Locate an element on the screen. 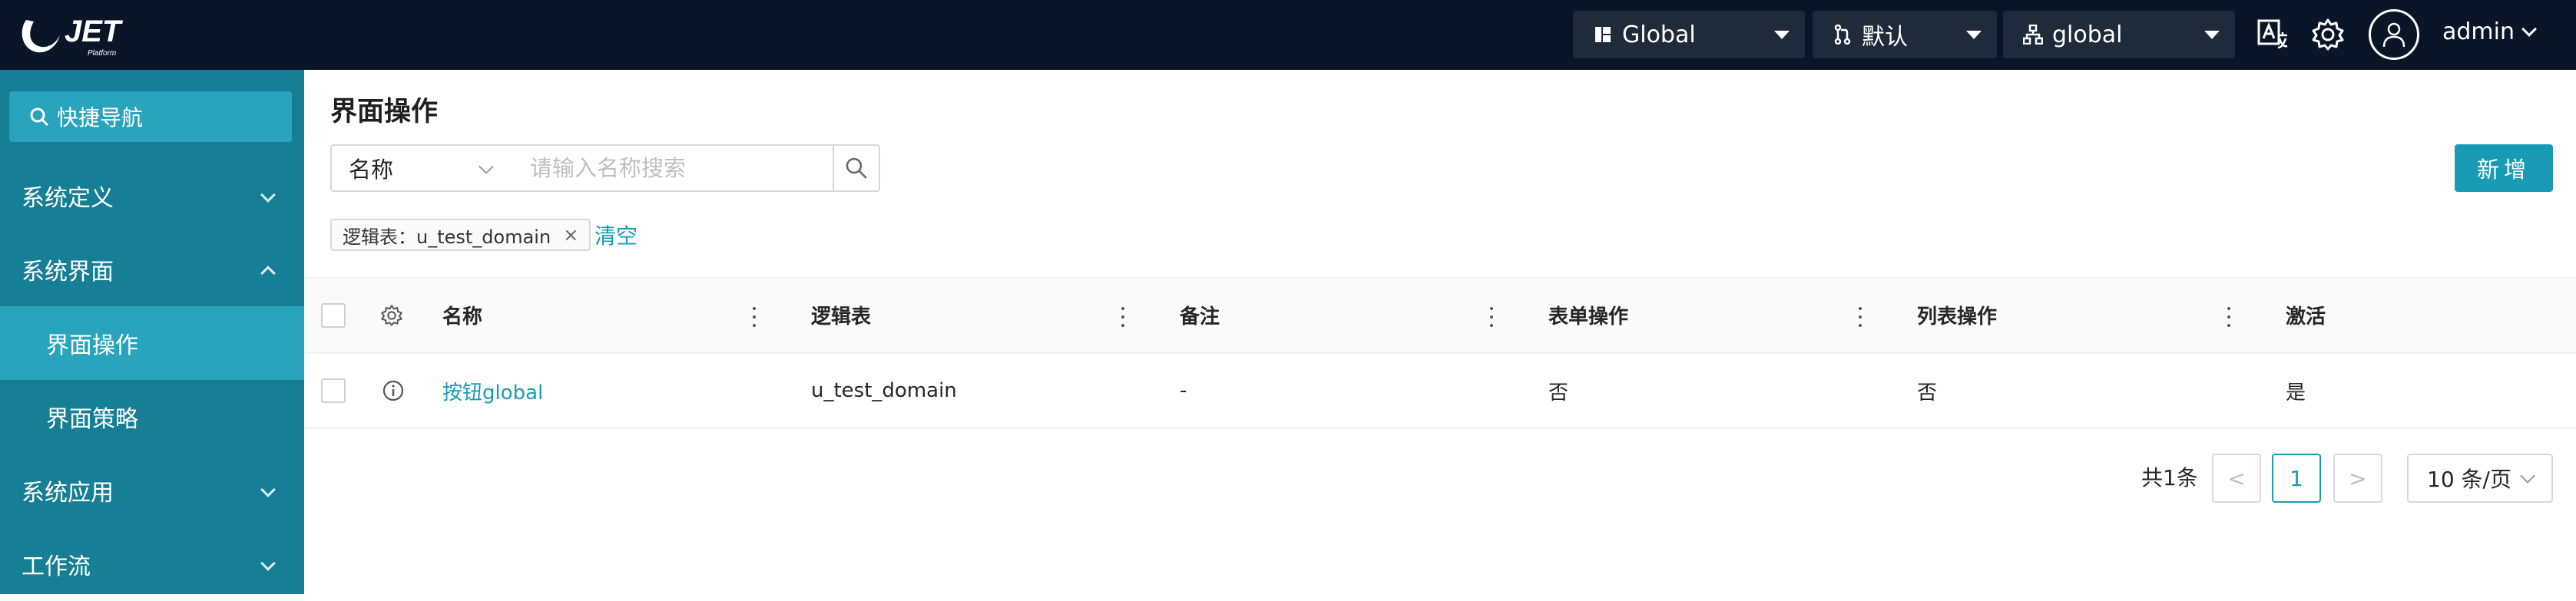  search-button is located at coordinates (857, 168).